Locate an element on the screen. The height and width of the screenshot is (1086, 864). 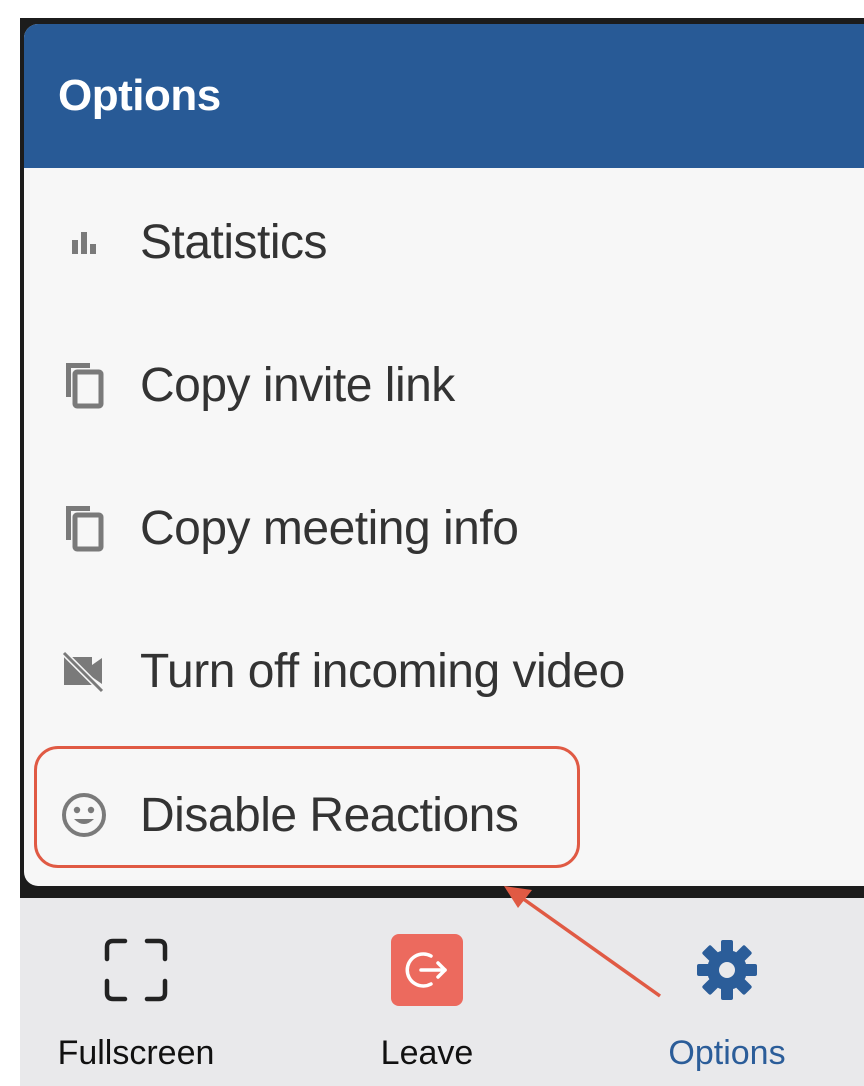
menu-item-label: Copy invite link is located at coordinates (297, 385).